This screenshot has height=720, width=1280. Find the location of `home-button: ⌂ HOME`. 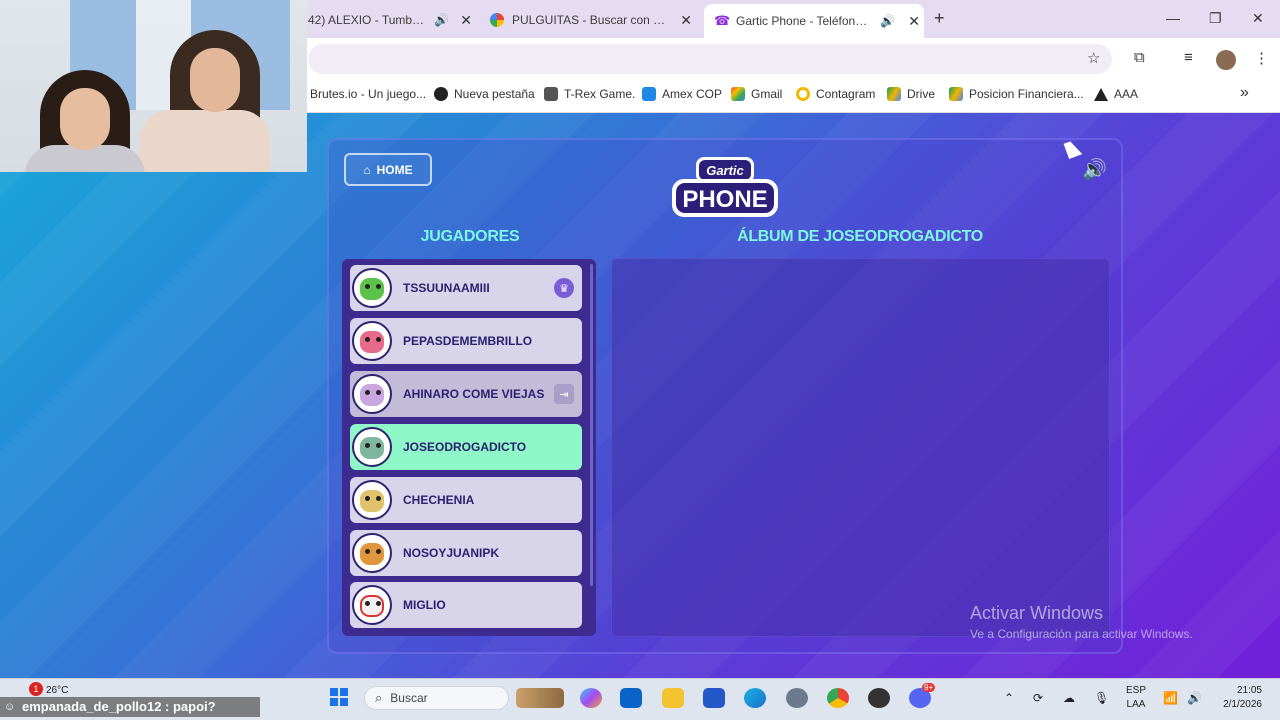

home-button: ⌂ HOME is located at coordinates (388, 169).